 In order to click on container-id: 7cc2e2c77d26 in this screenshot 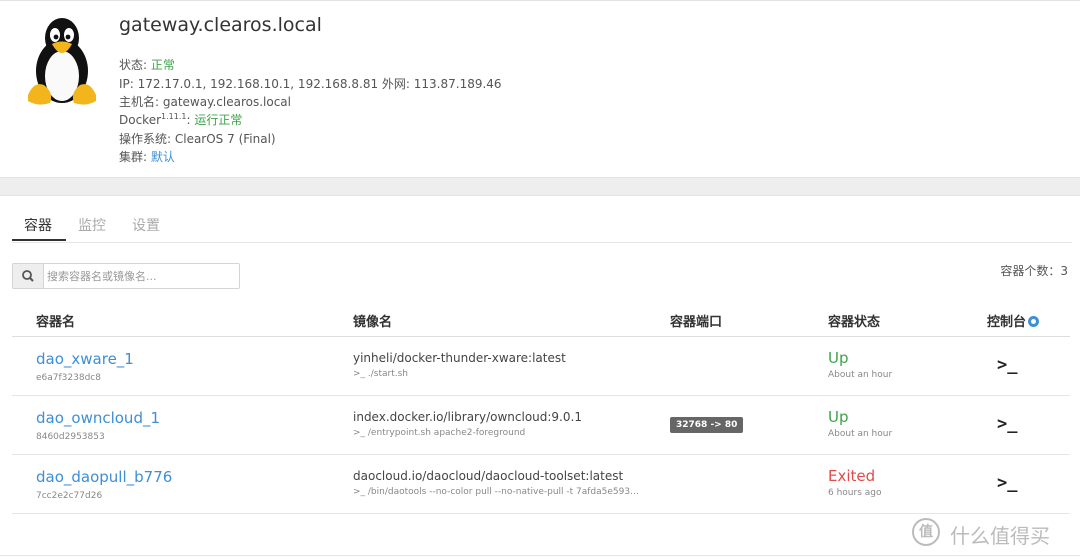, I will do `click(69, 496)`.